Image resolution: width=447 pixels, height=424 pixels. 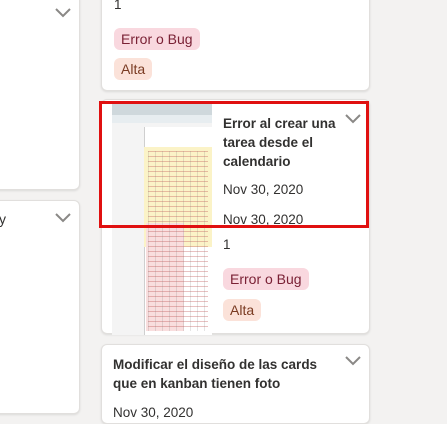 I want to click on start-date: Nov 30, 2020, so click(x=263, y=189).